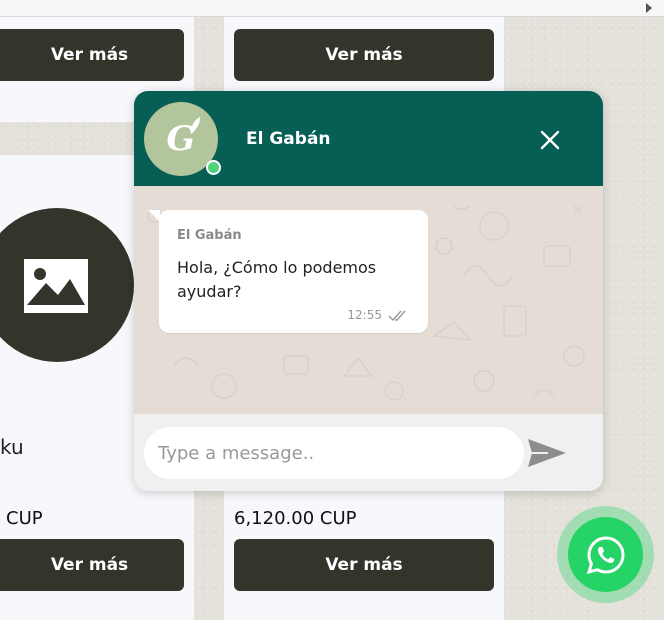 The image size is (664, 620). What do you see at coordinates (288, 139) in the screenshot?
I see `chat-contact-name: El Gabán` at bounding box center [288, 139].